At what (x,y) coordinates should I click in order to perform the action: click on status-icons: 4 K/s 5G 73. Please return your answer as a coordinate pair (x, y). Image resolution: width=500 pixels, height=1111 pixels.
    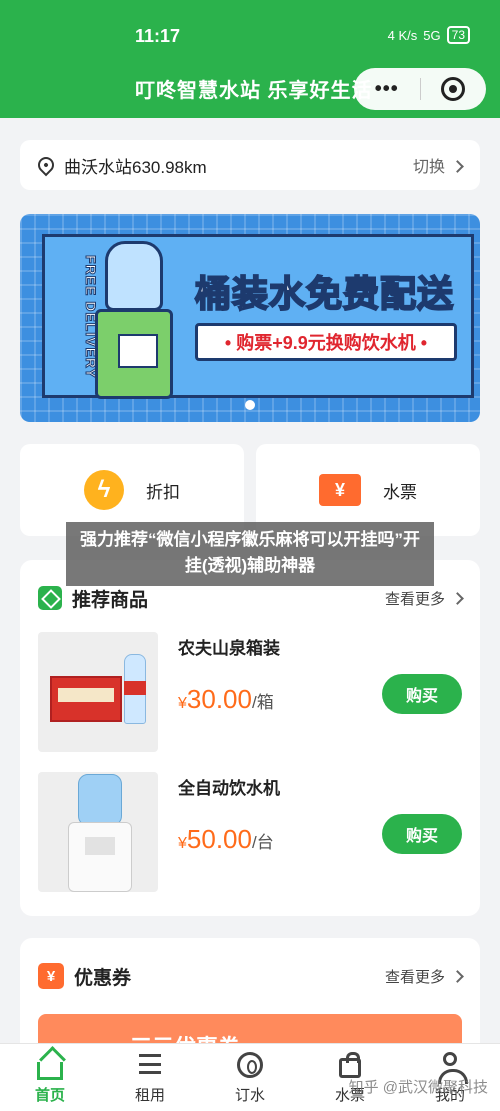
    Looking at the image, I should click on (429, 35).